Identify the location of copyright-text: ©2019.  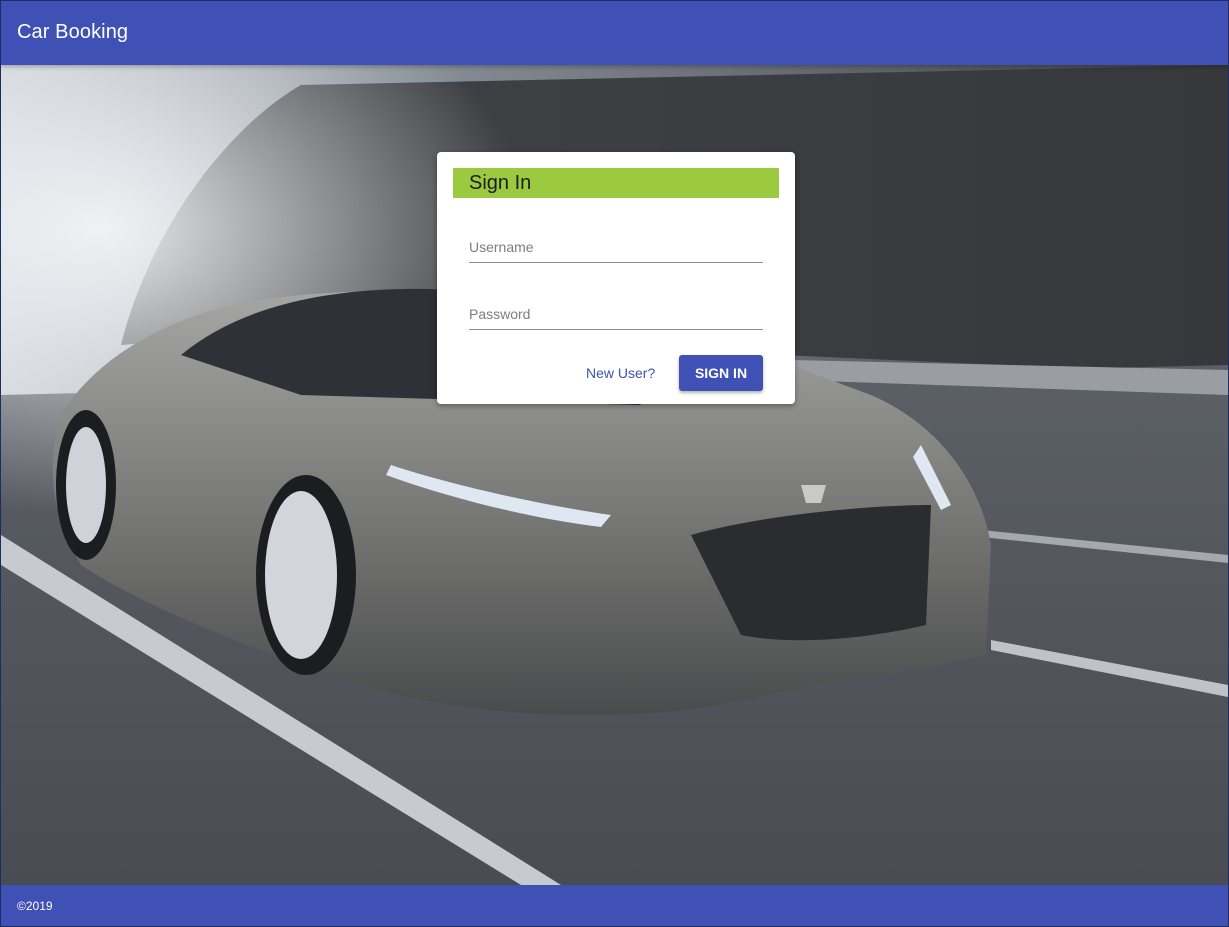
(35, 906).